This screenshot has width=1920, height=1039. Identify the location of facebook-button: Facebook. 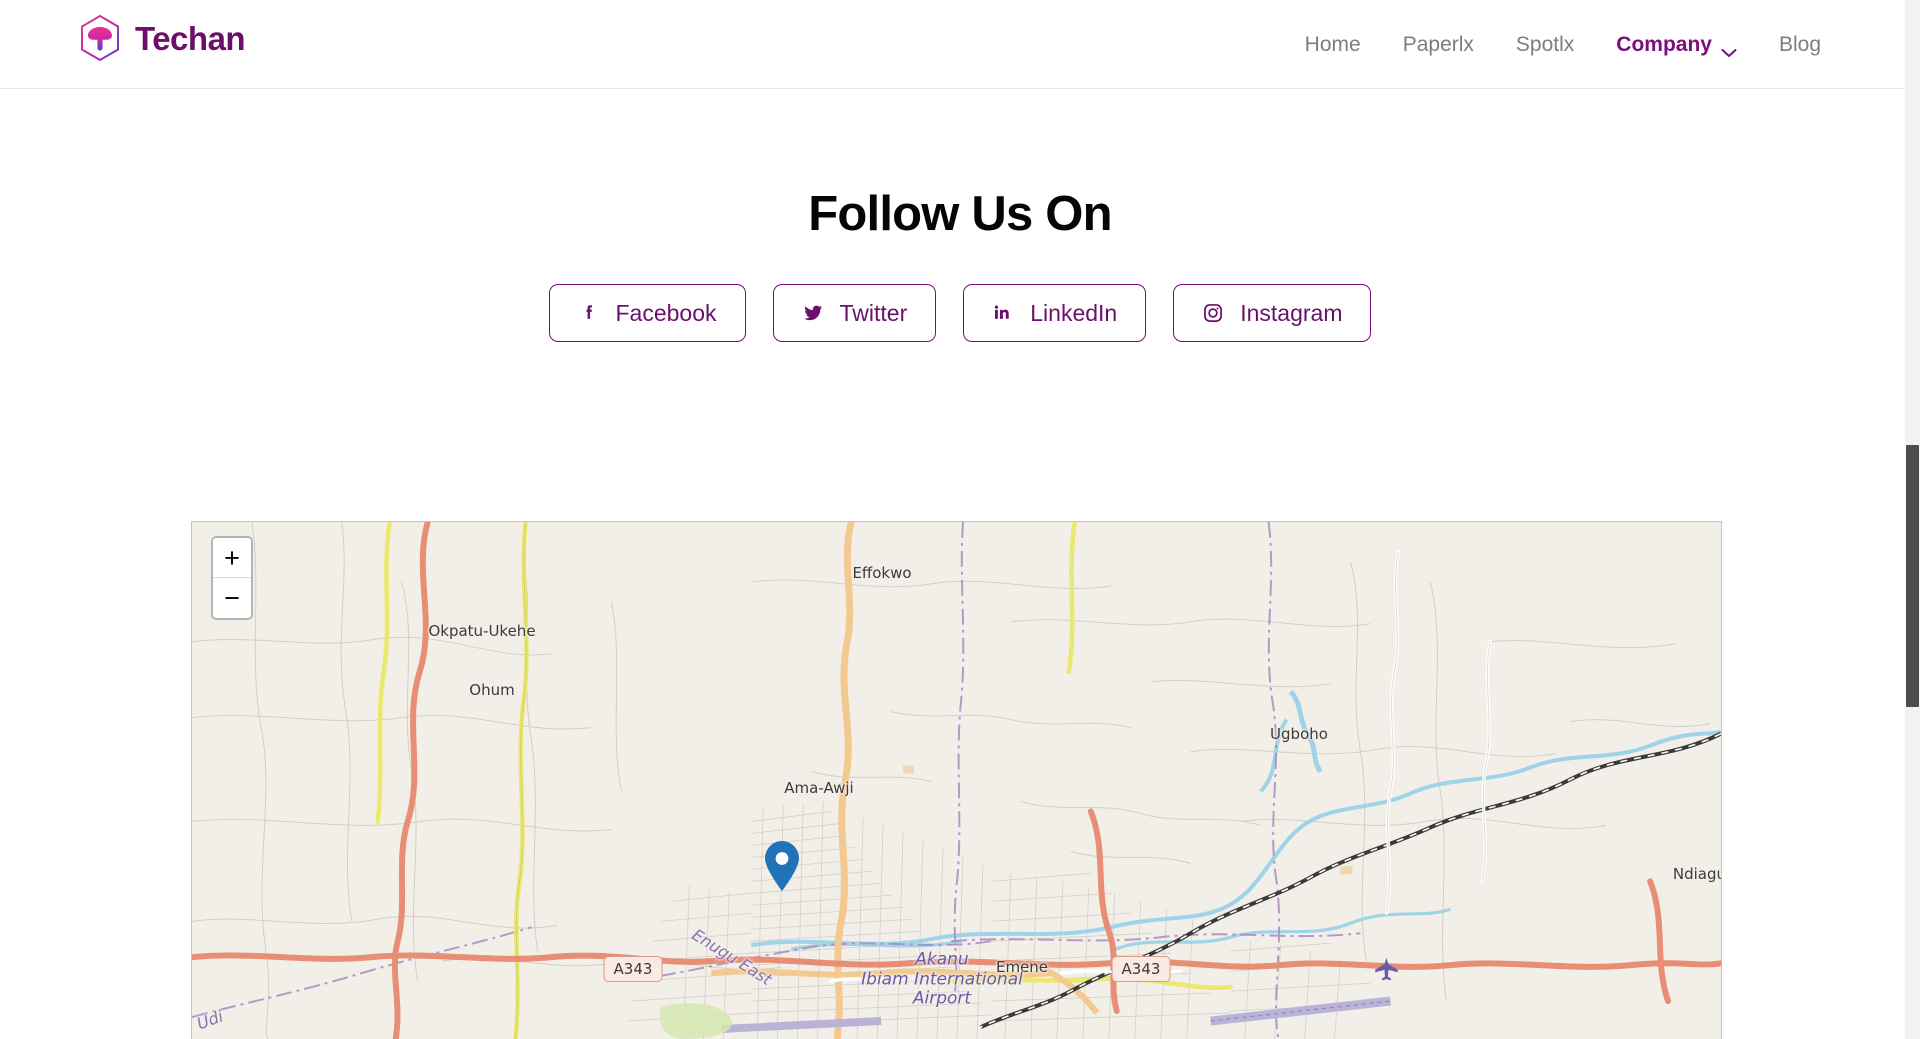
(647, 313).